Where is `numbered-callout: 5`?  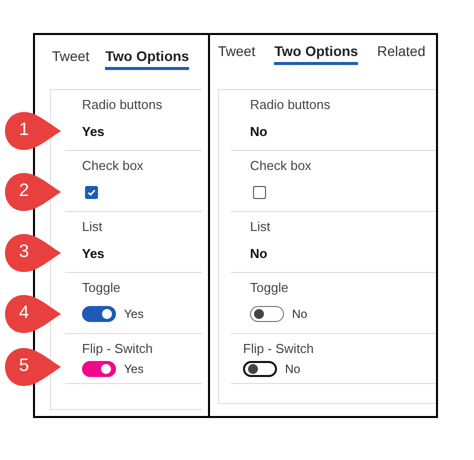
numbered-callout: 5 is located at coordinates (33, 367).